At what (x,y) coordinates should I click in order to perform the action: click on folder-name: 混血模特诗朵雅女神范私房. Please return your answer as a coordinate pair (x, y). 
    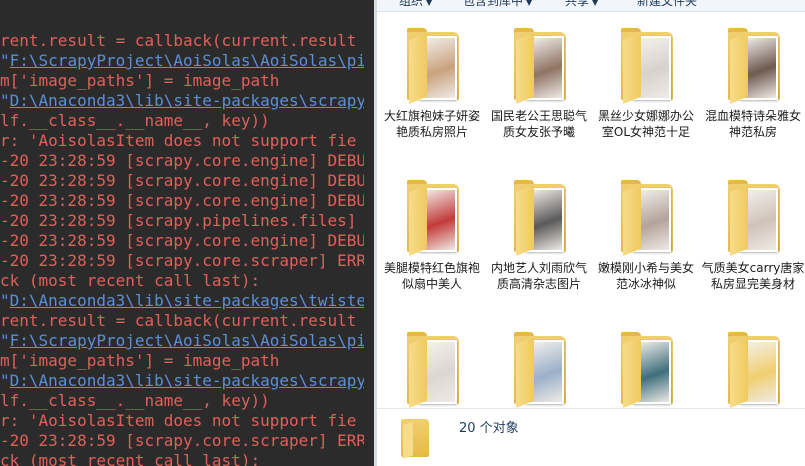
    Looking at the image, I should click on (752, 124).